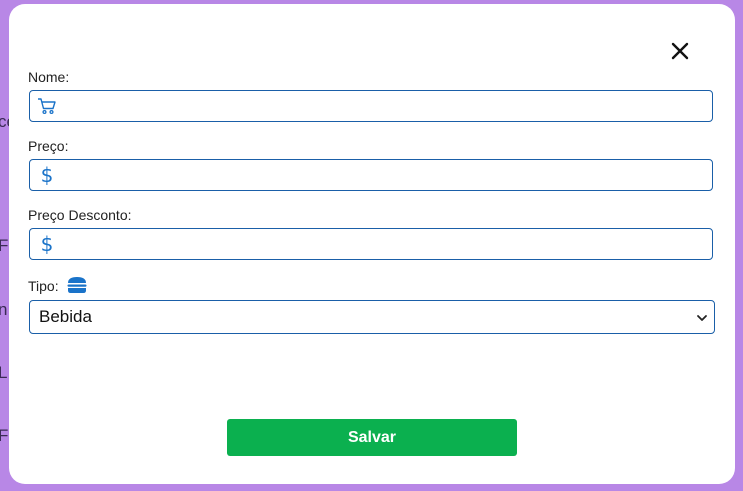 The height and width of the screenshot is (491, 743). What do you see at coordinates (702, 317) in the screenshot?
I see `chevron-down-icon` at bounding box center [702, 317].